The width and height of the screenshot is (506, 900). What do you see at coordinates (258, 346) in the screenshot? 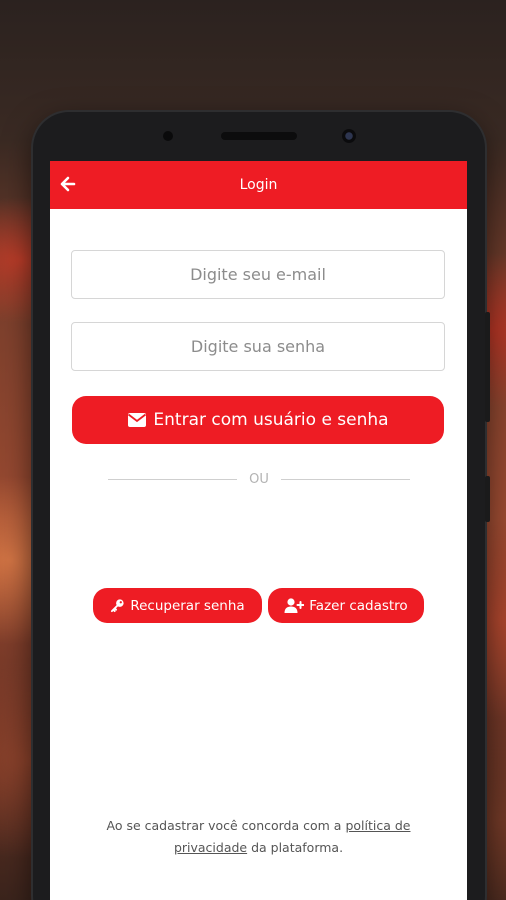
I see `password-field` at bounding box center [258, 346].